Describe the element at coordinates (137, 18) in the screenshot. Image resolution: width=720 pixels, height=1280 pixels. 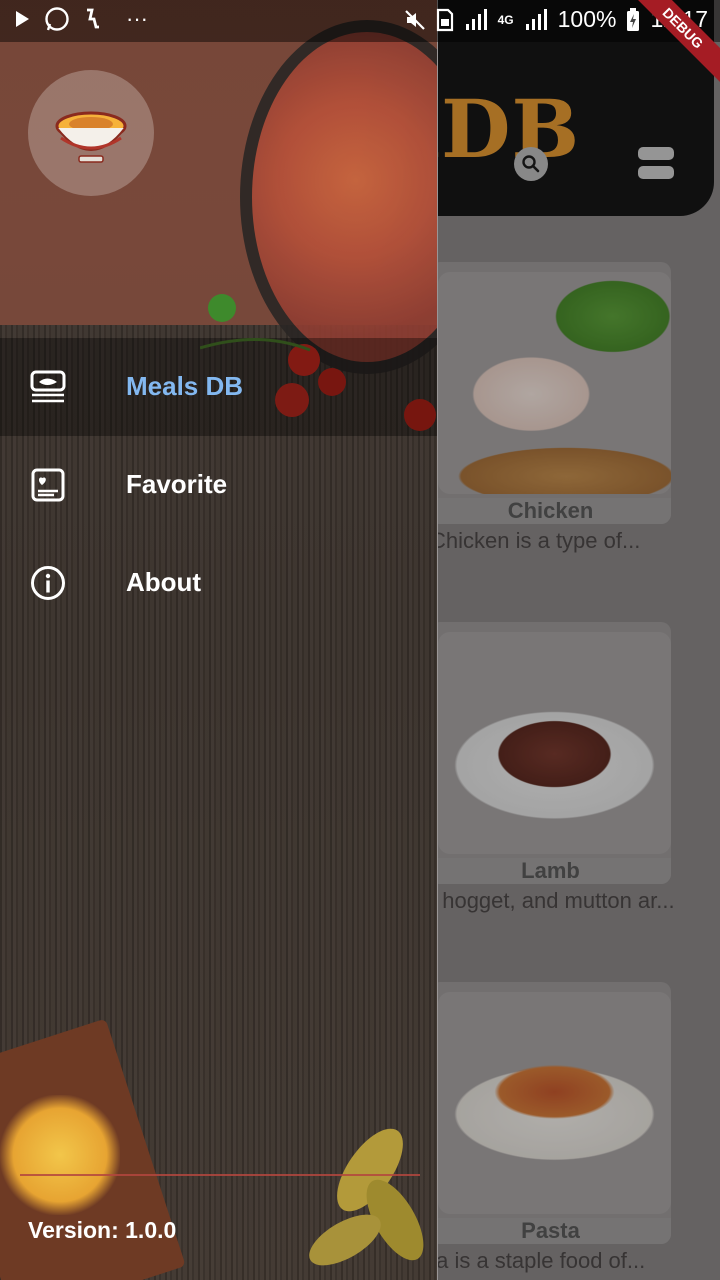
I see `more-notifications-icon: ···` at that location.